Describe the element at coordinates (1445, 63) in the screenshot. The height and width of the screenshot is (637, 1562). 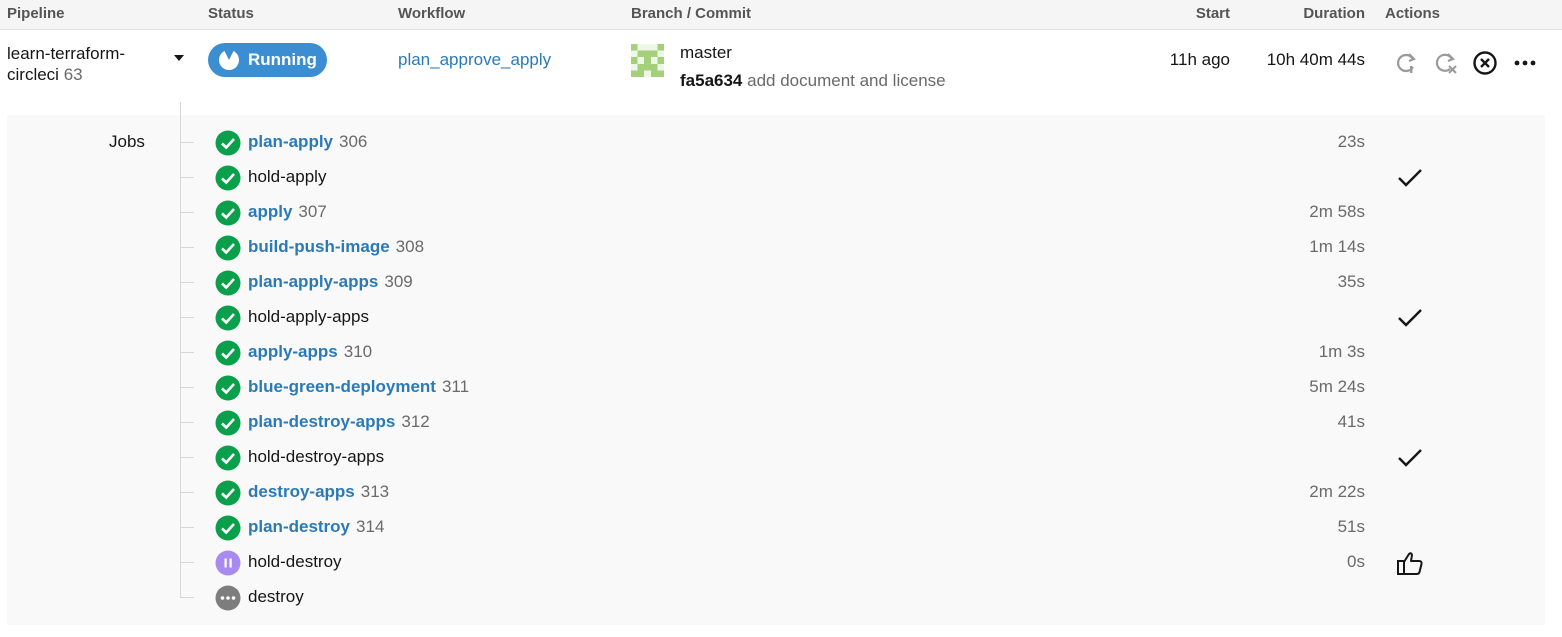
I see `rerun-failed-icon` at that location.